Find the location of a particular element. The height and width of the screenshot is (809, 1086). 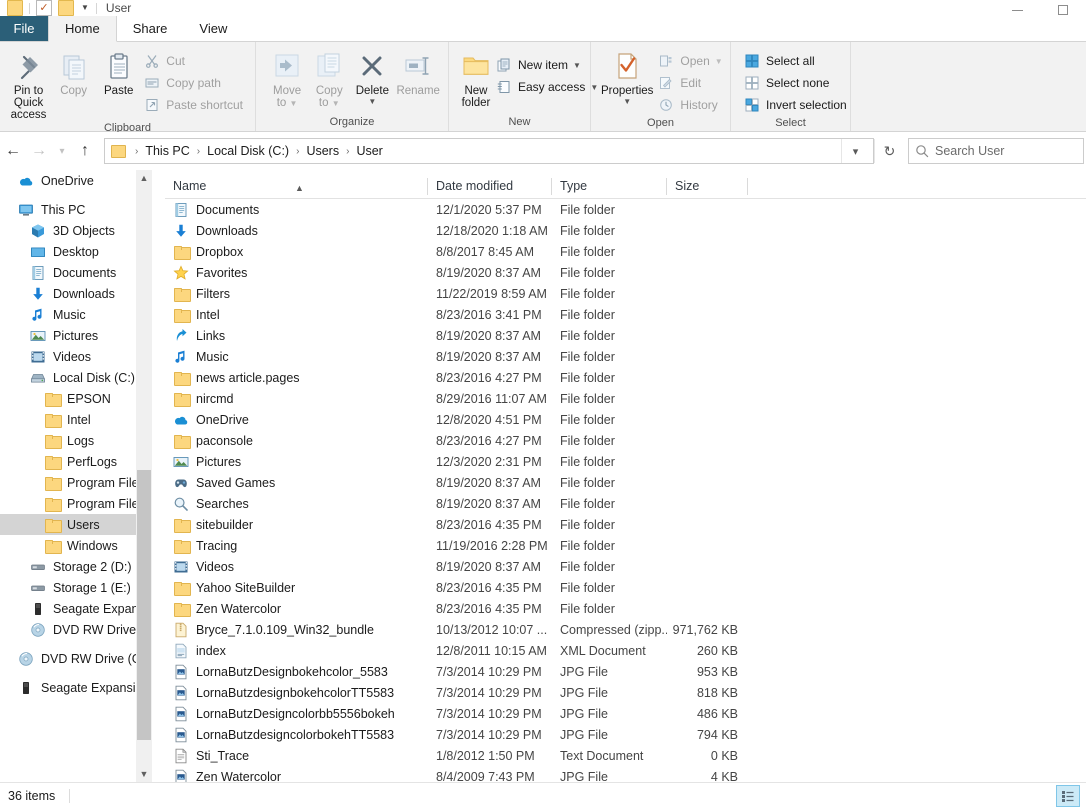

select-none-button: Select none is located at coordinates (797, 83).